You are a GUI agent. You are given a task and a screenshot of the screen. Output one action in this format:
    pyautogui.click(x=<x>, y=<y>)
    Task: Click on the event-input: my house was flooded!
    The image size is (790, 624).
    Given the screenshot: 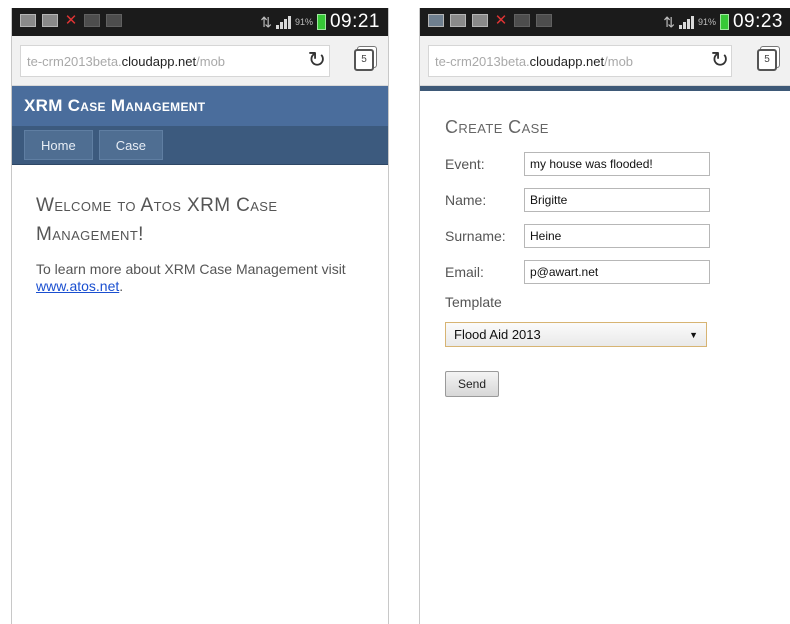 What is the action you would take?
    pyautogui.click(x=617, y=164)
    